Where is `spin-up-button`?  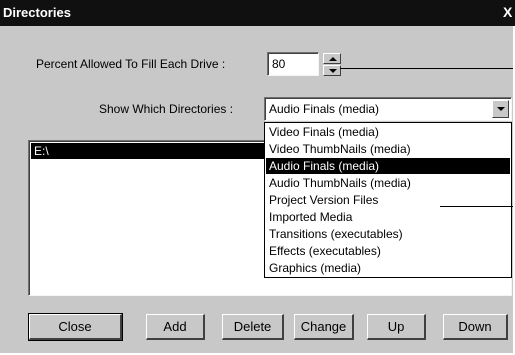
spin-up-button is located at coordinates (332, 58).